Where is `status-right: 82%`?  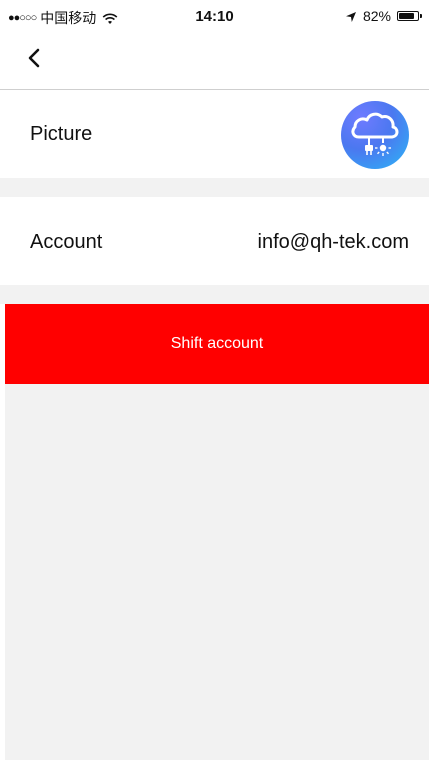
status-right: 82% is located at coordinates (383, 16).